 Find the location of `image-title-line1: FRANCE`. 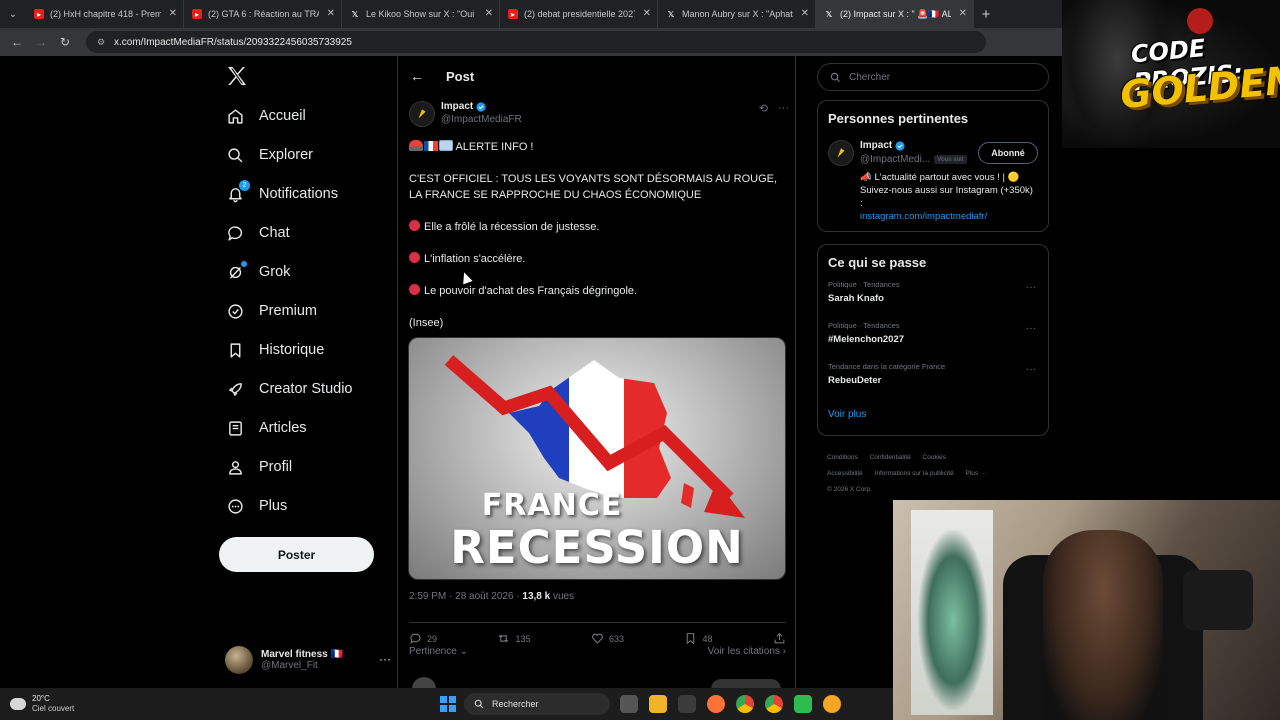

image-title-line1: FRANCE is located at coordinates (552, 505).